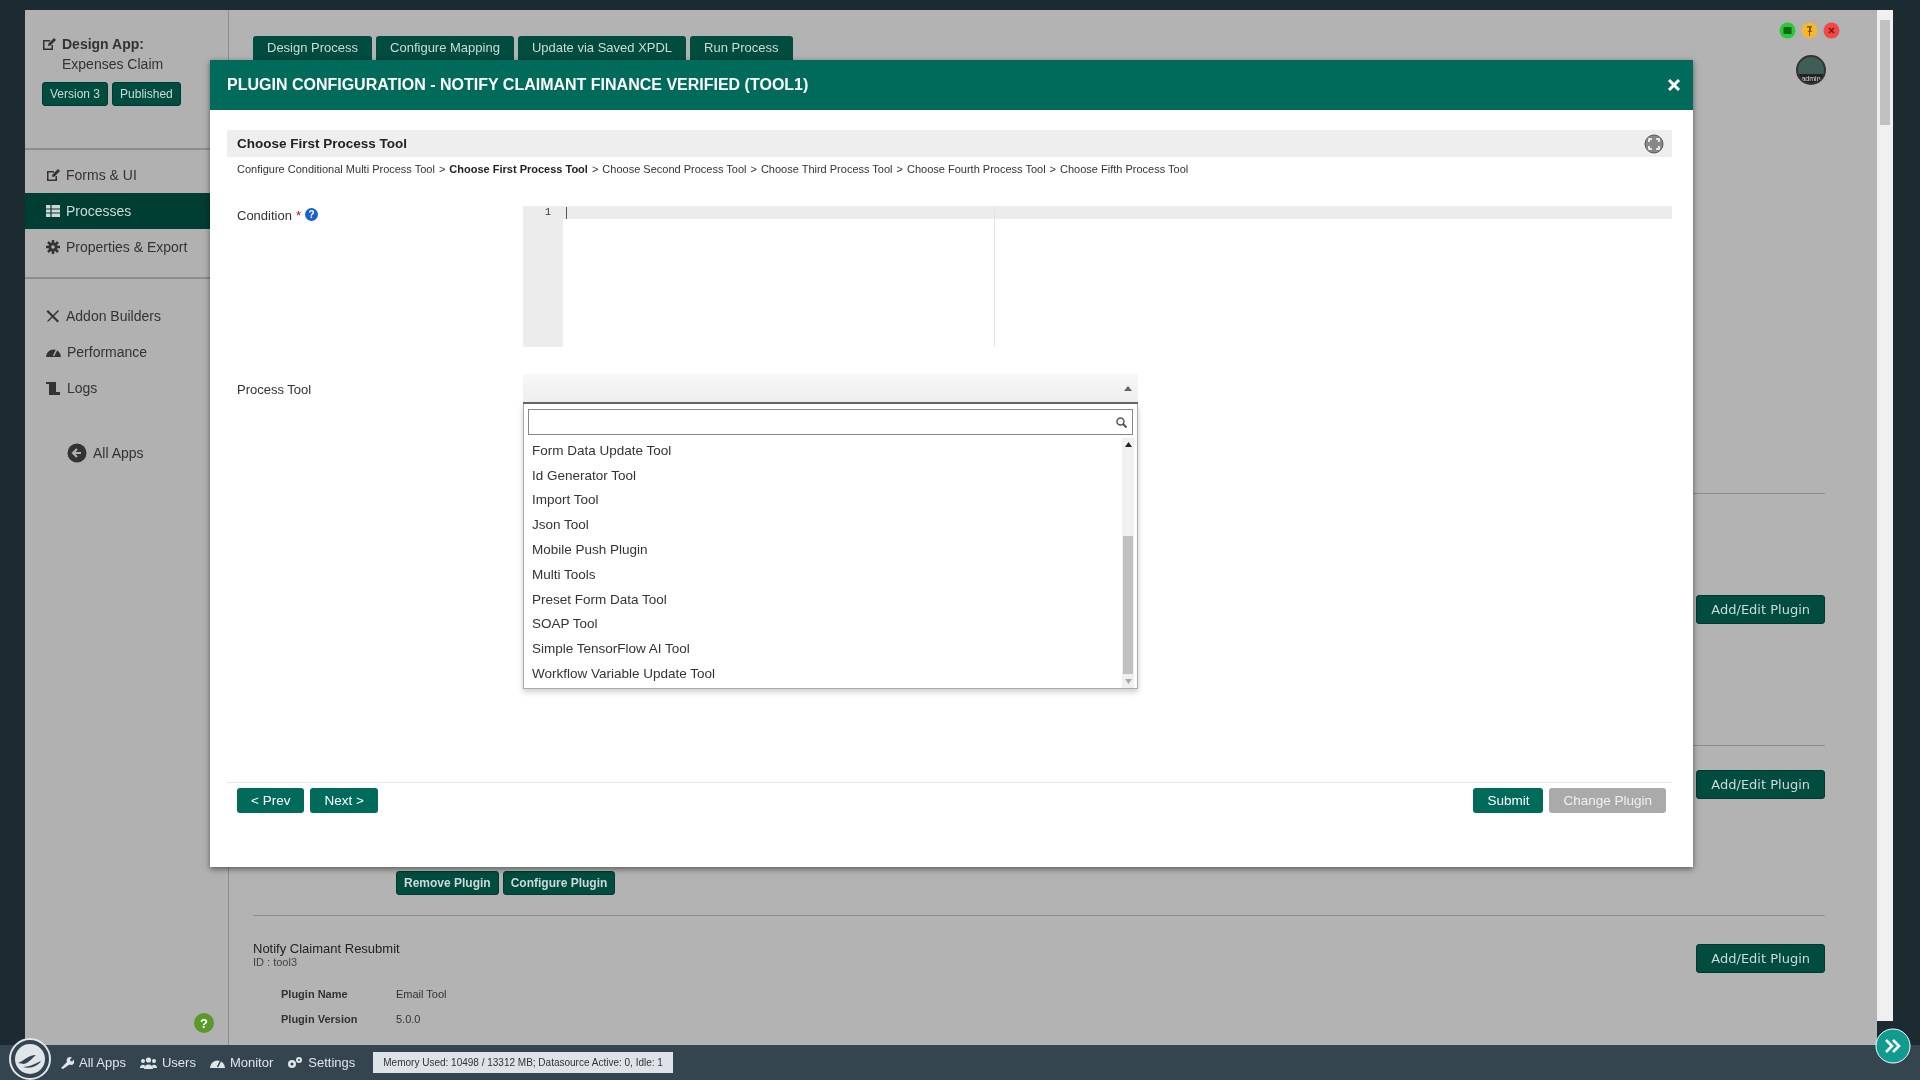 This screenshot has height=1080, width=1920. I want to click on required-mark: *, so click(298, 215).